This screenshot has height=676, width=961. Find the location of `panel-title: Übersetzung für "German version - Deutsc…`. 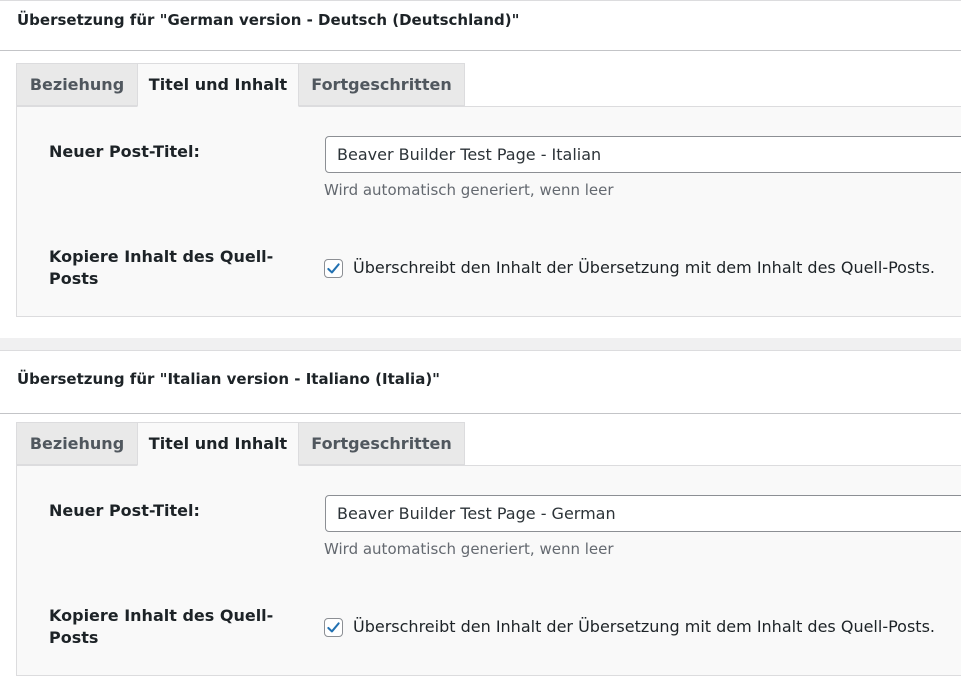

panel-title: Übersetzung für "German version - Deutsc… is located at coordinates (480, 26).